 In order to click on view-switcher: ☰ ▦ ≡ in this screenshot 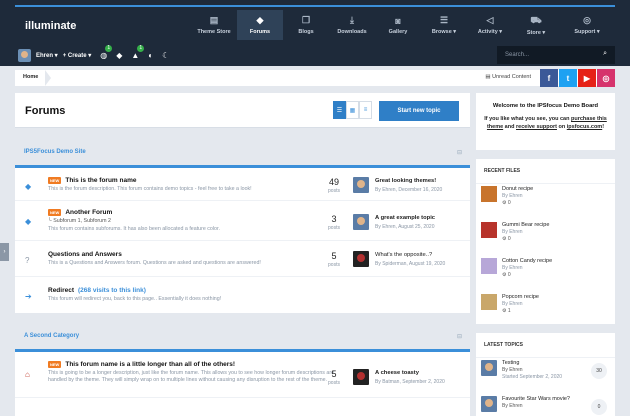, I will do `click(352, 110)`.